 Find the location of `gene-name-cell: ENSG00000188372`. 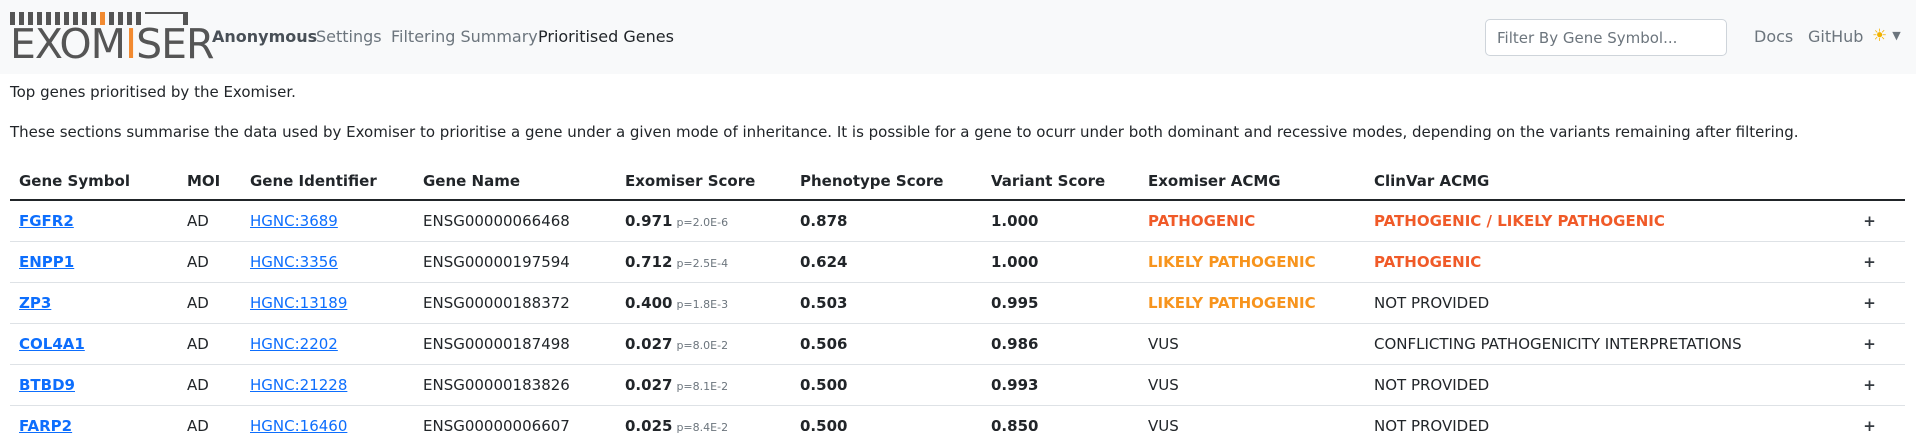

gene-name-cell: ENSG00000188372 is located at coordinates (515, 303).